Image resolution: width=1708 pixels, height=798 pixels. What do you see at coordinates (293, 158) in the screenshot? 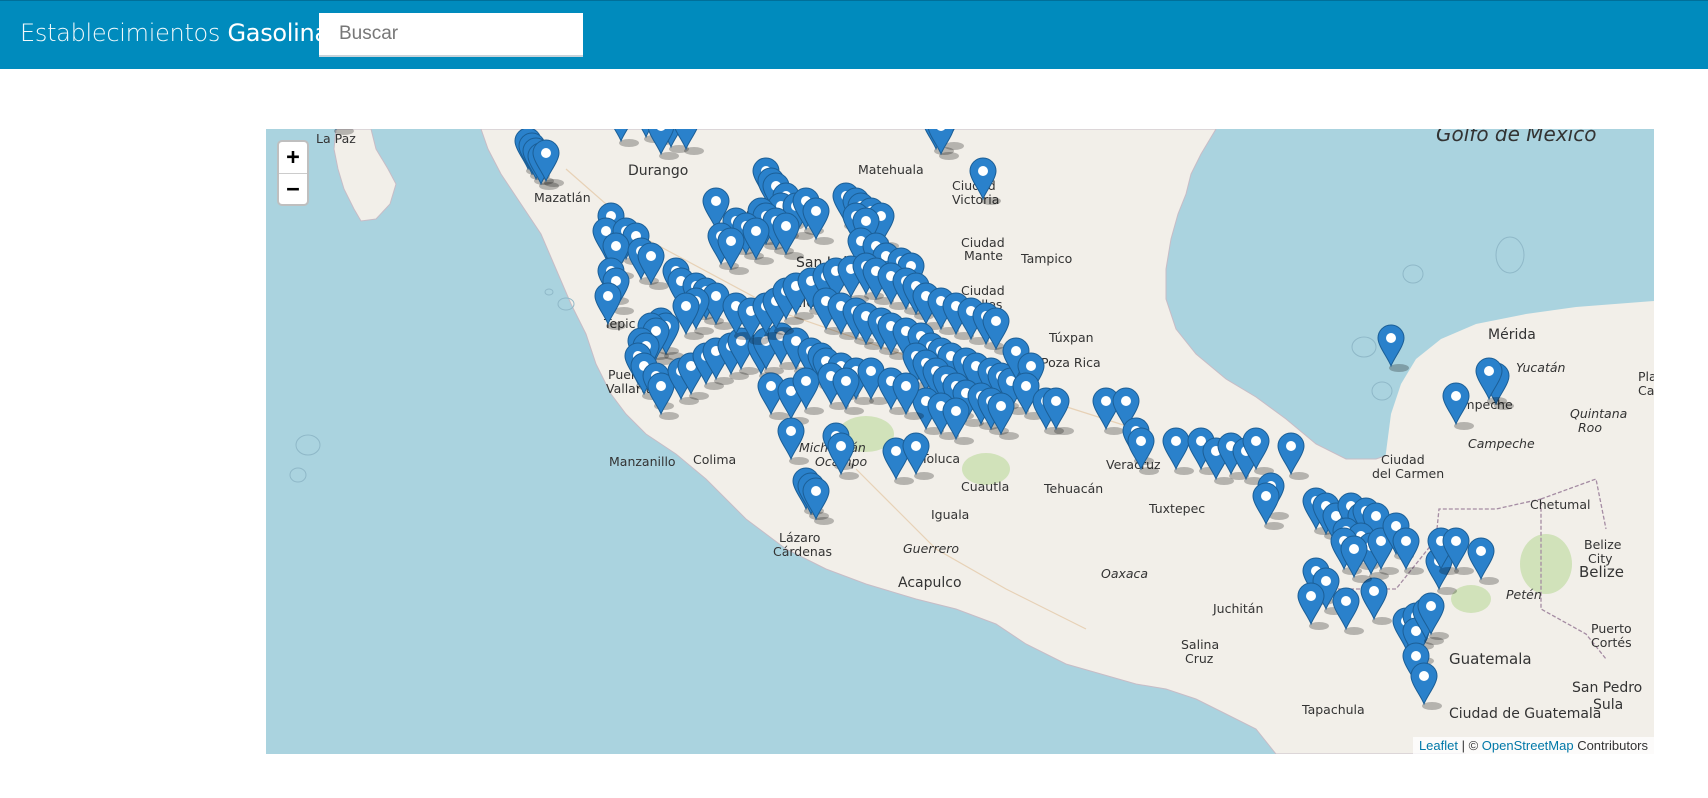
I see `zoom-in-button: +` at bounding box center [293, 158].